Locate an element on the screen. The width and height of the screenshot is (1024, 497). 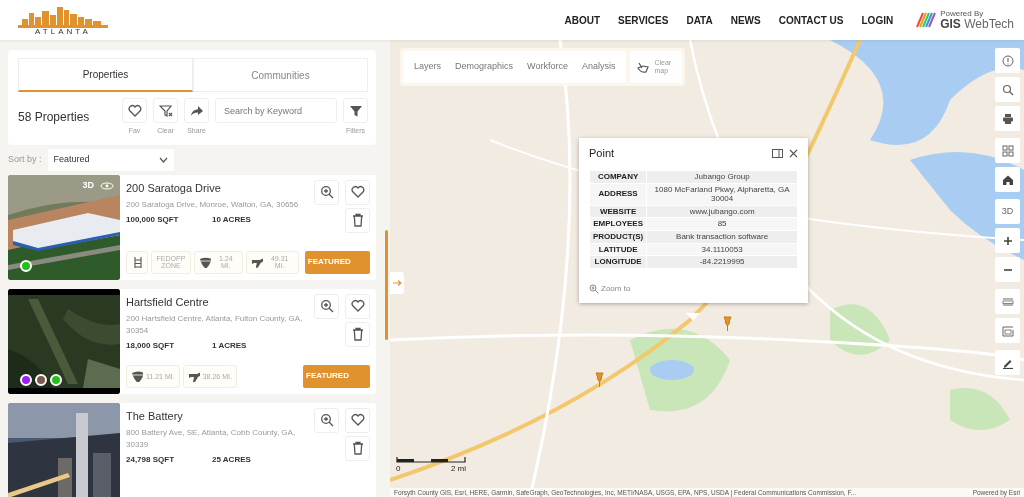
search-field: Search by Keyword is located at coordinates (276, 110).